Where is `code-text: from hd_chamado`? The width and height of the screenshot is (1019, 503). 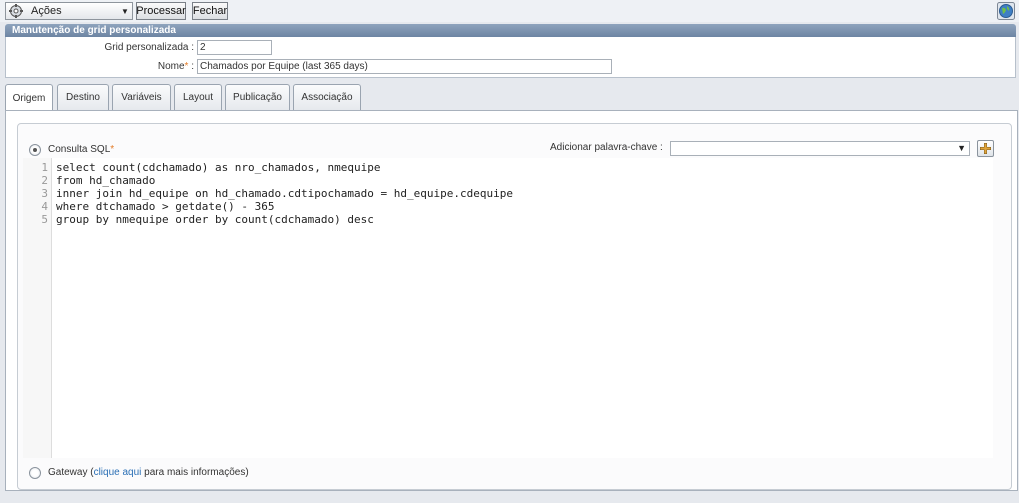 code-text: from hd_chamado is located at coordinates (106, 180).